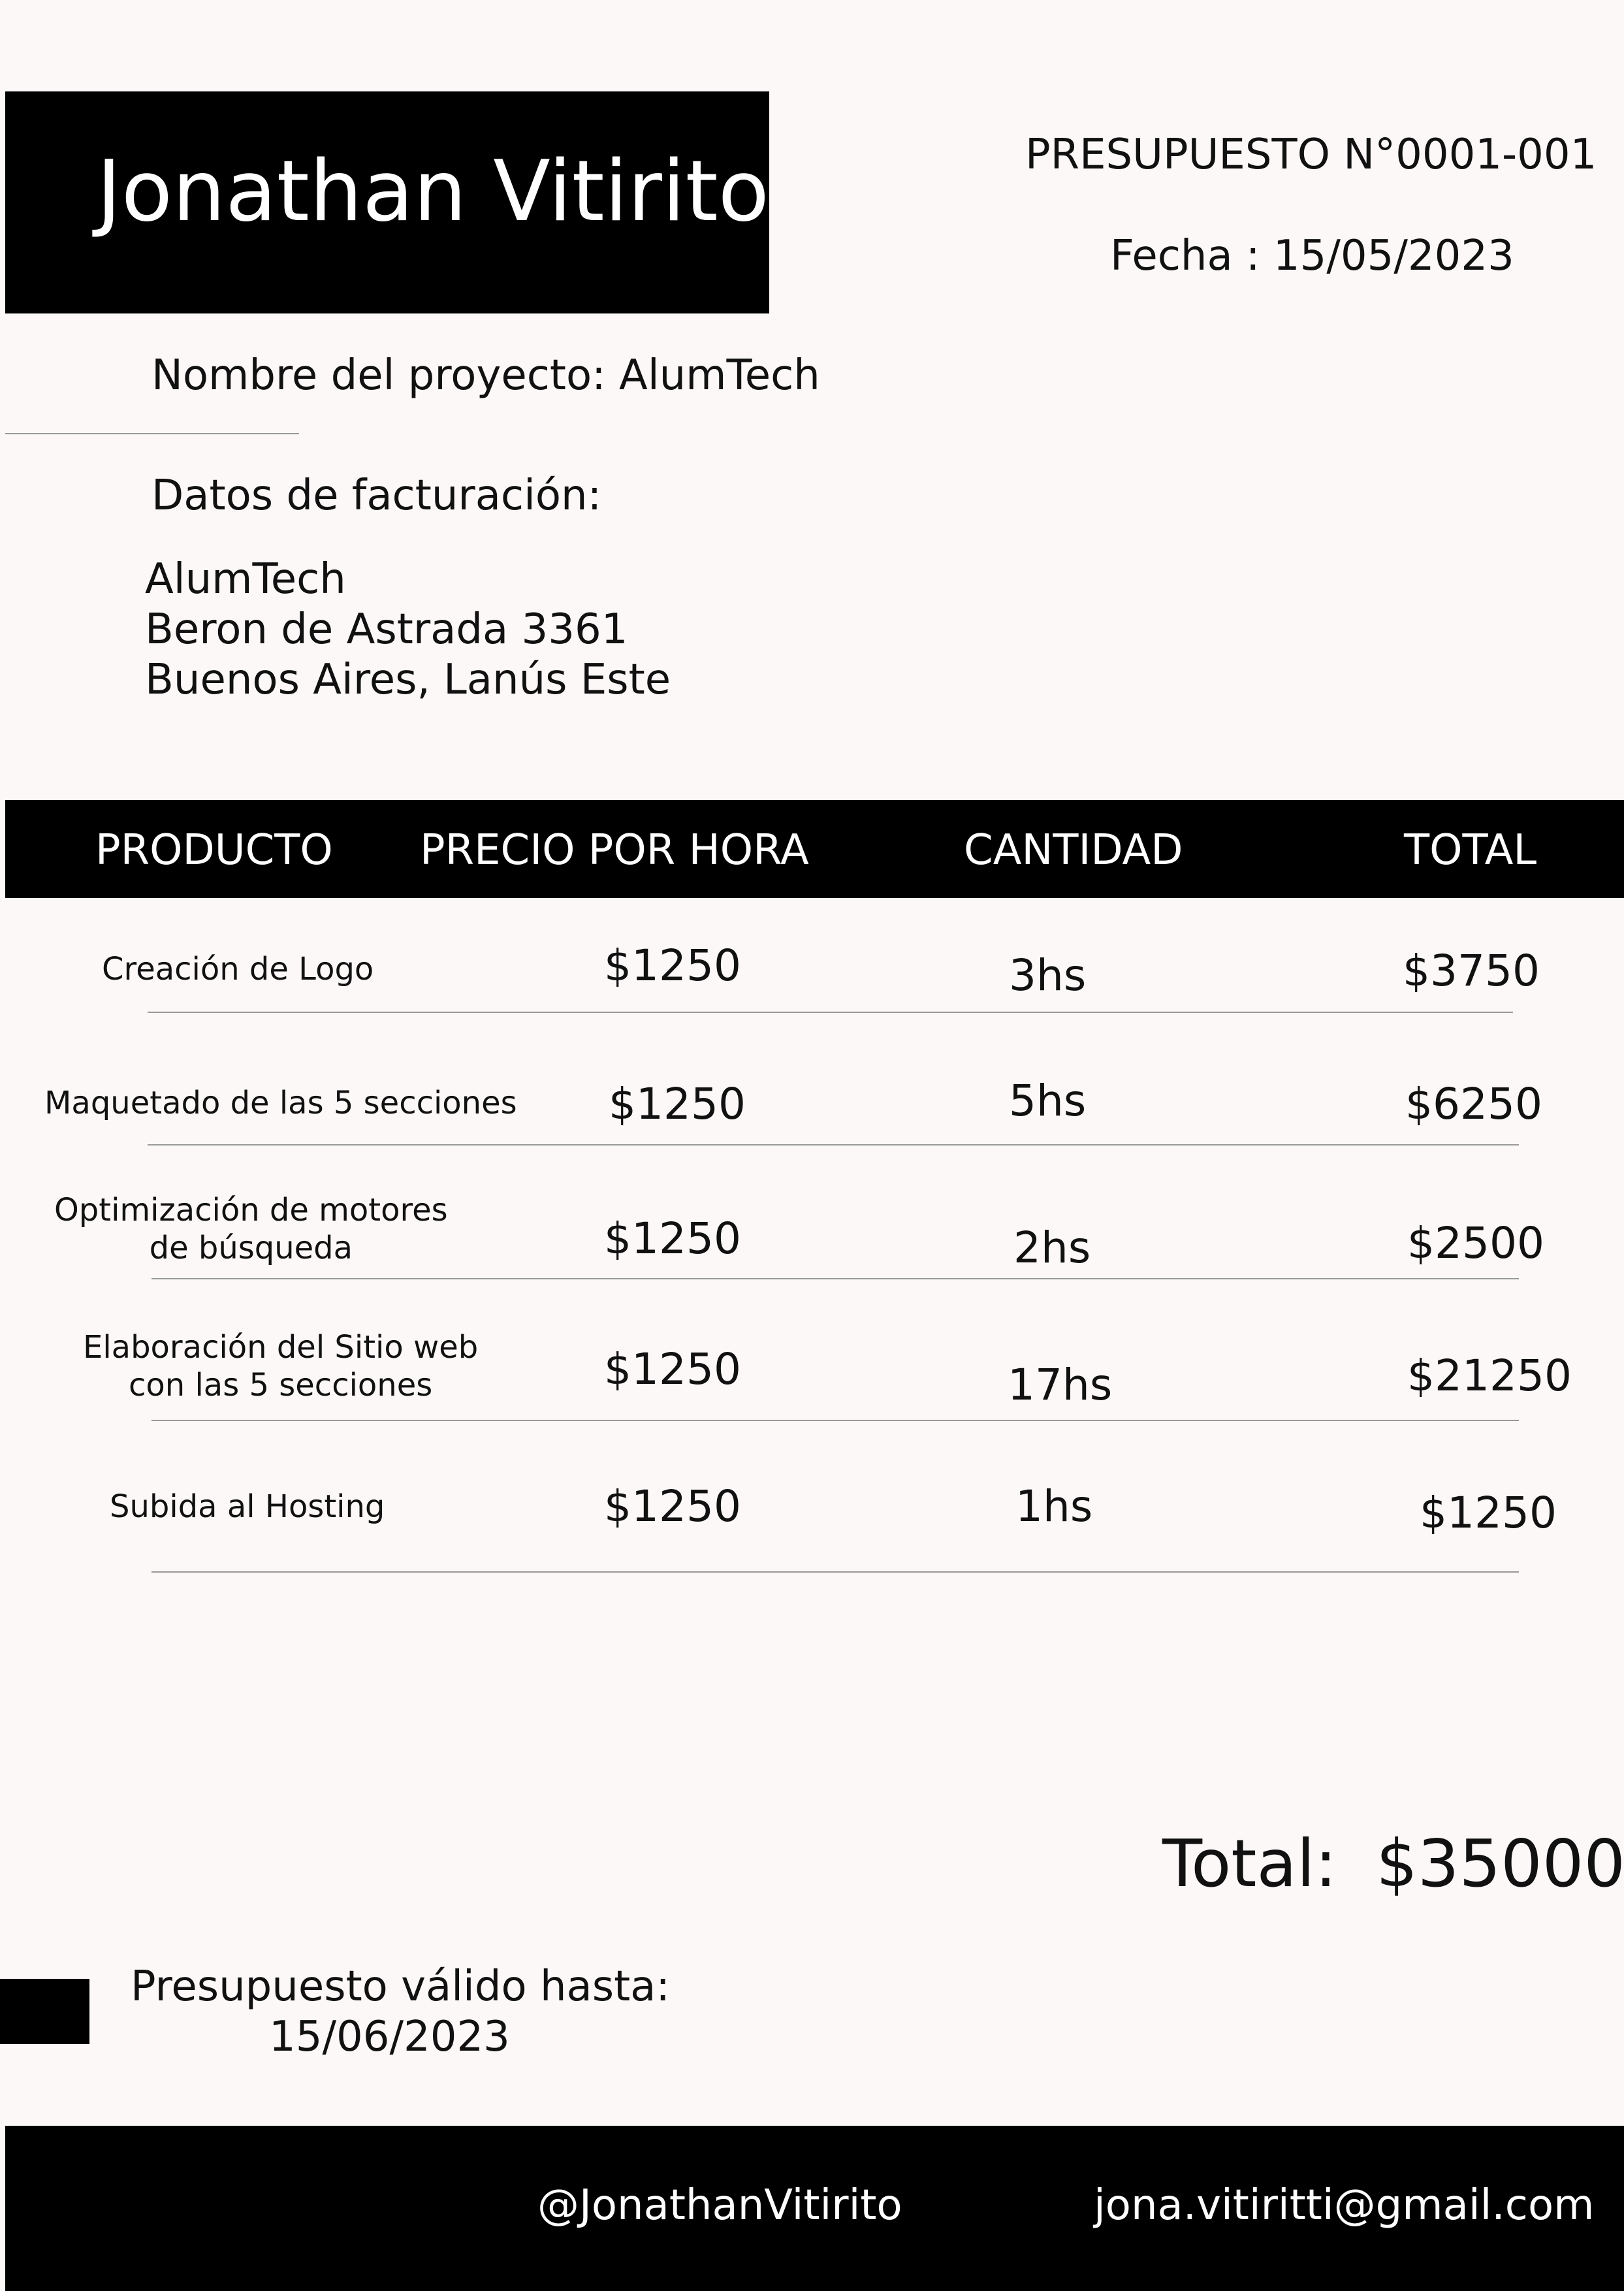  What do you see at coordinates (408, 680) in the screenshot?
I see `billing-city: Buenos Aires, Lanús Este` at bounding box center [408, 680].